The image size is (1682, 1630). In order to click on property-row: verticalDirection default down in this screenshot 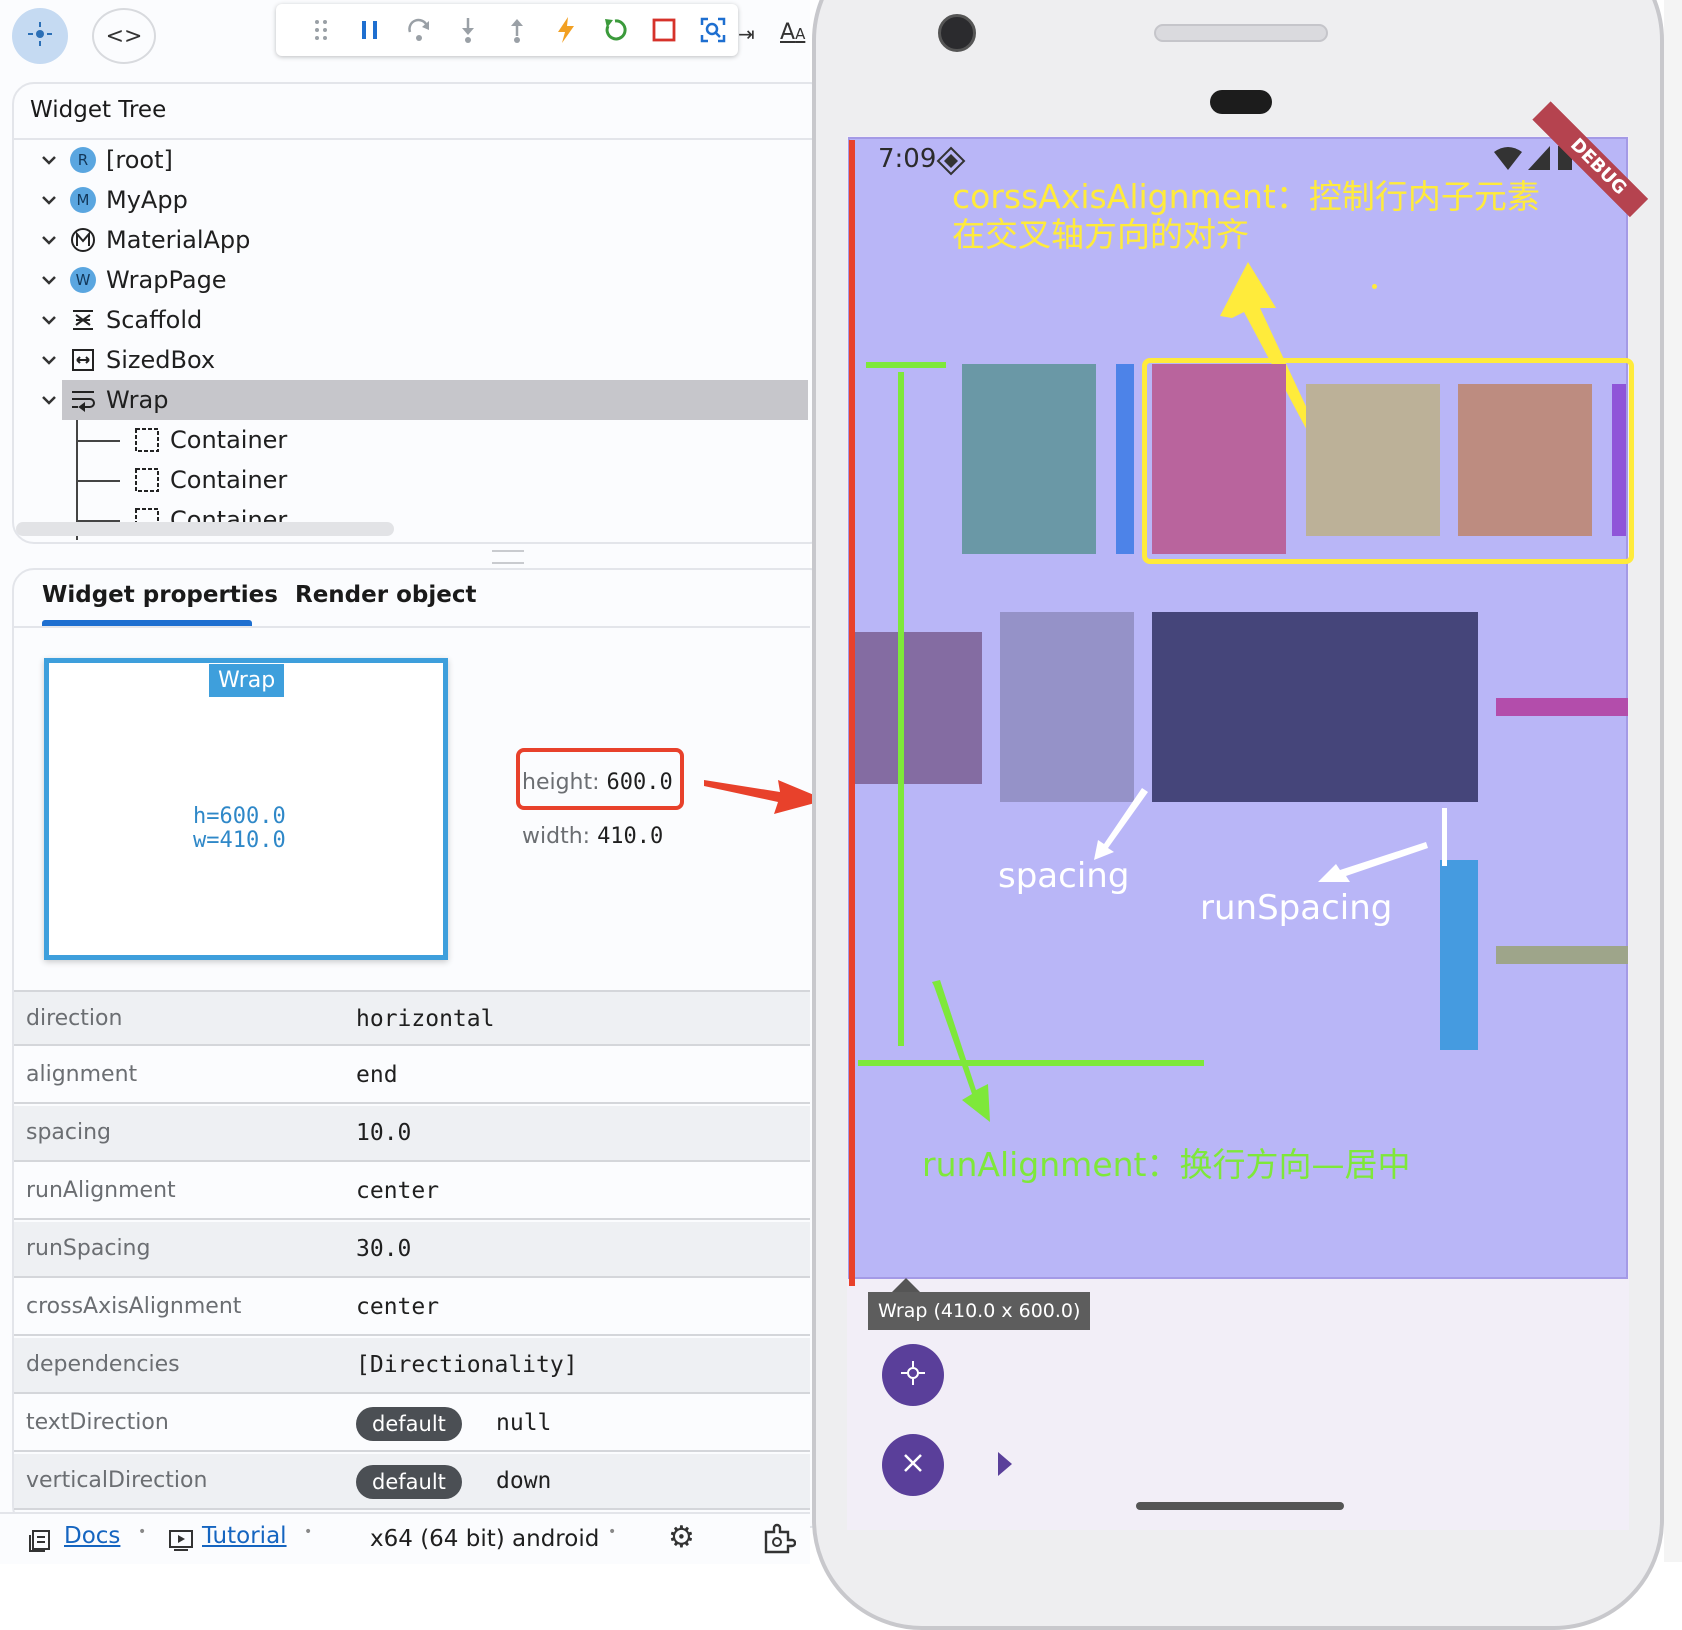, I will do `click(412, 1482)`.